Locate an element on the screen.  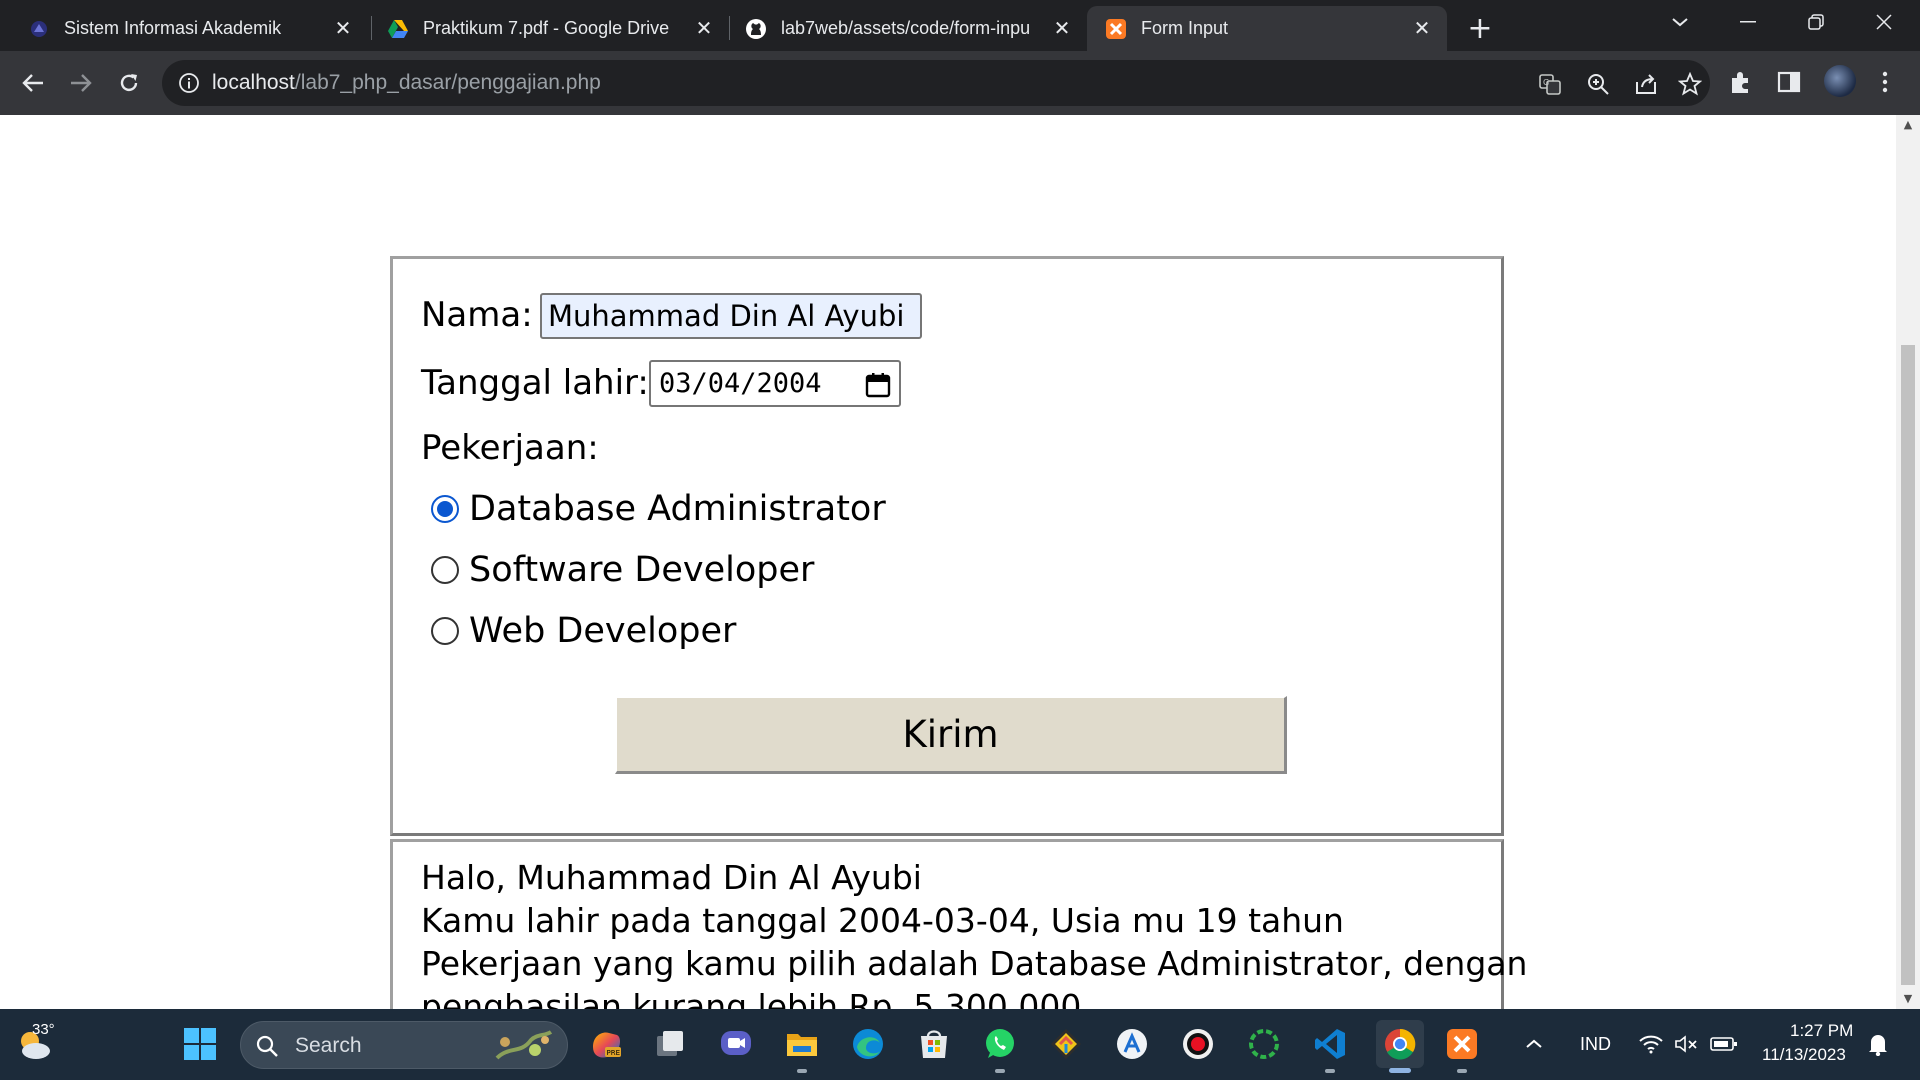
start-button is located at coordinates (200, 1044).